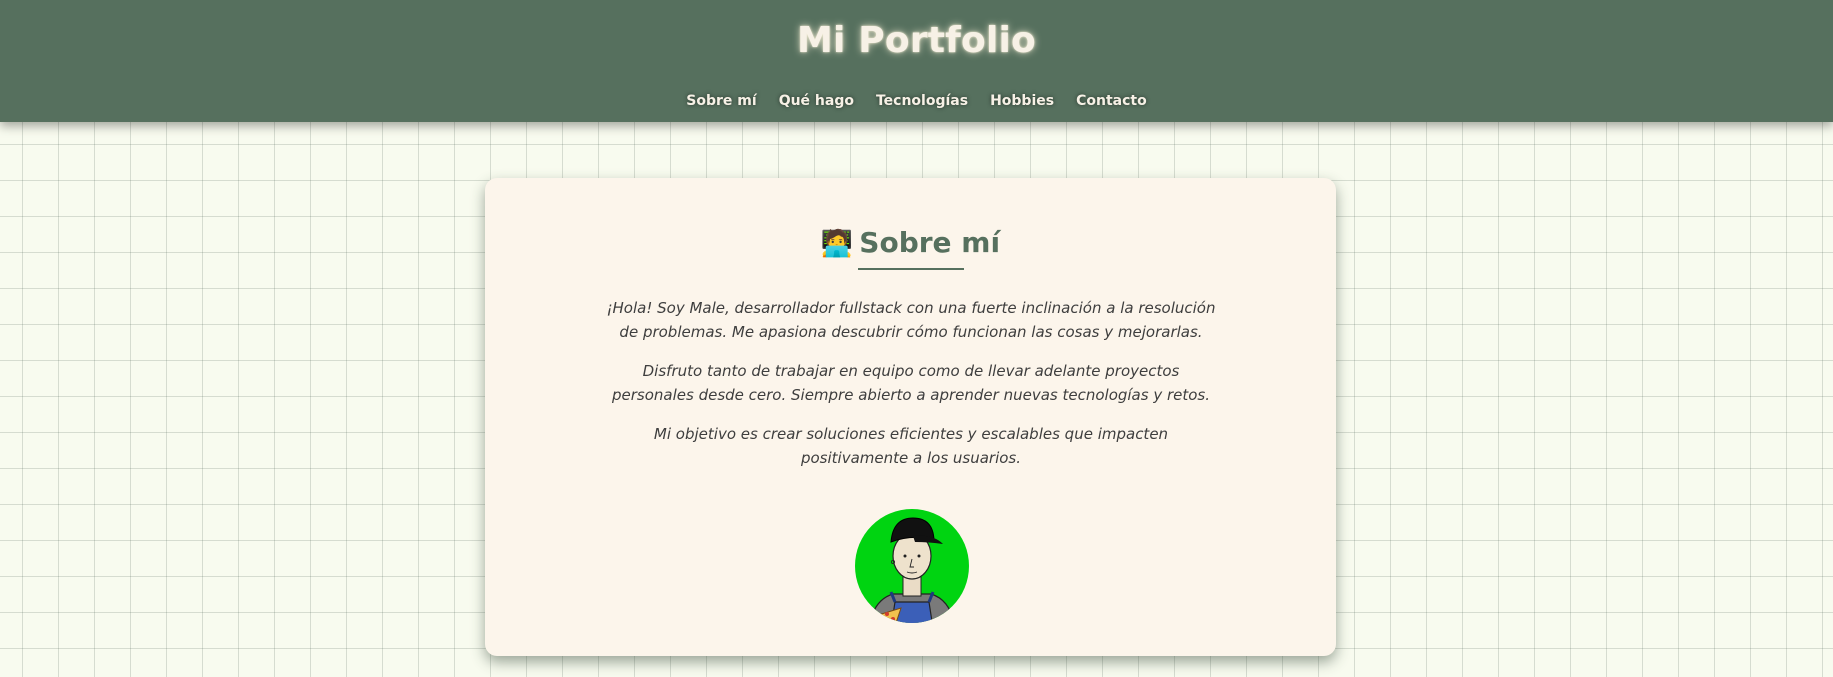 The height and width of the screenshot is (677, 1833). I want to click on about-title-text: Sobre mí, so click(930, 242).